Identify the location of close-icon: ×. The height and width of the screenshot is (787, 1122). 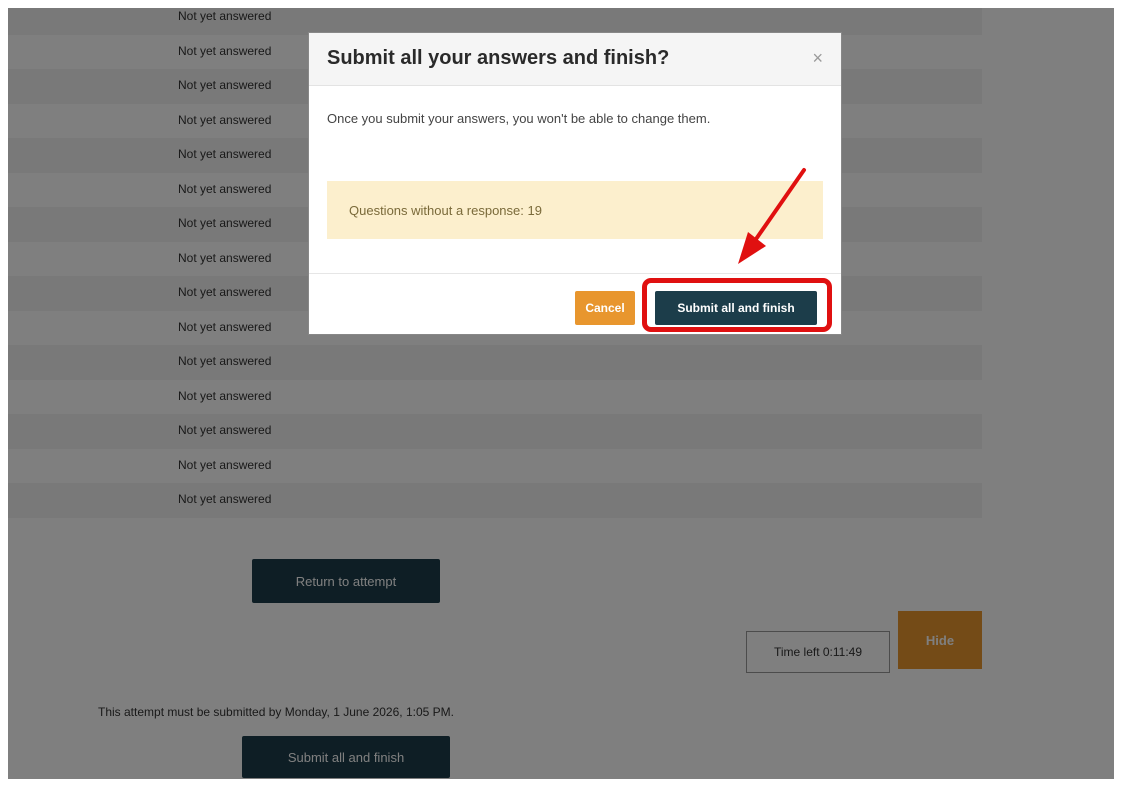
(817, 58).